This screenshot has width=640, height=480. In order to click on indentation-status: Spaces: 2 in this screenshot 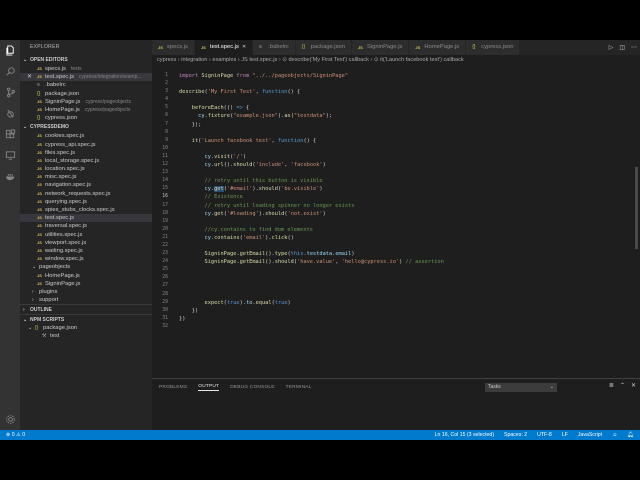, I will do `click(515, 435)`.